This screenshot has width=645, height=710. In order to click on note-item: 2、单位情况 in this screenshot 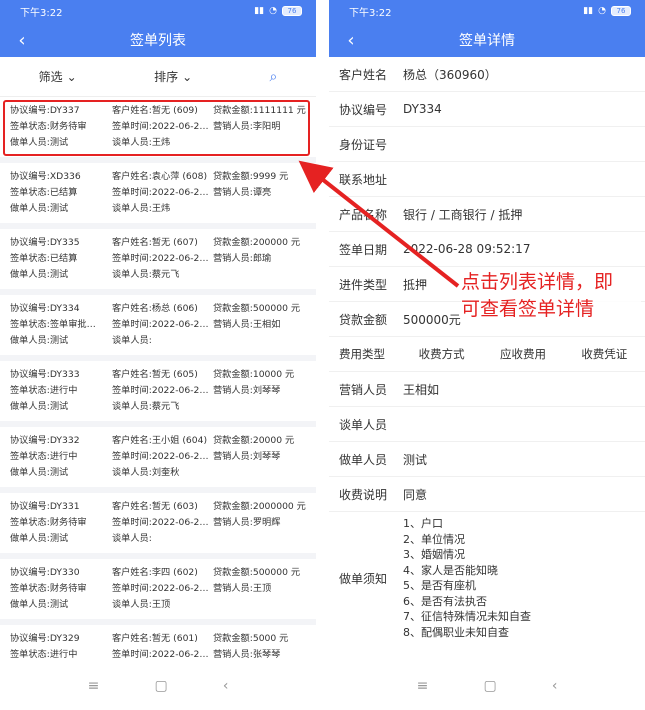, I will do `click(434, 539)`.